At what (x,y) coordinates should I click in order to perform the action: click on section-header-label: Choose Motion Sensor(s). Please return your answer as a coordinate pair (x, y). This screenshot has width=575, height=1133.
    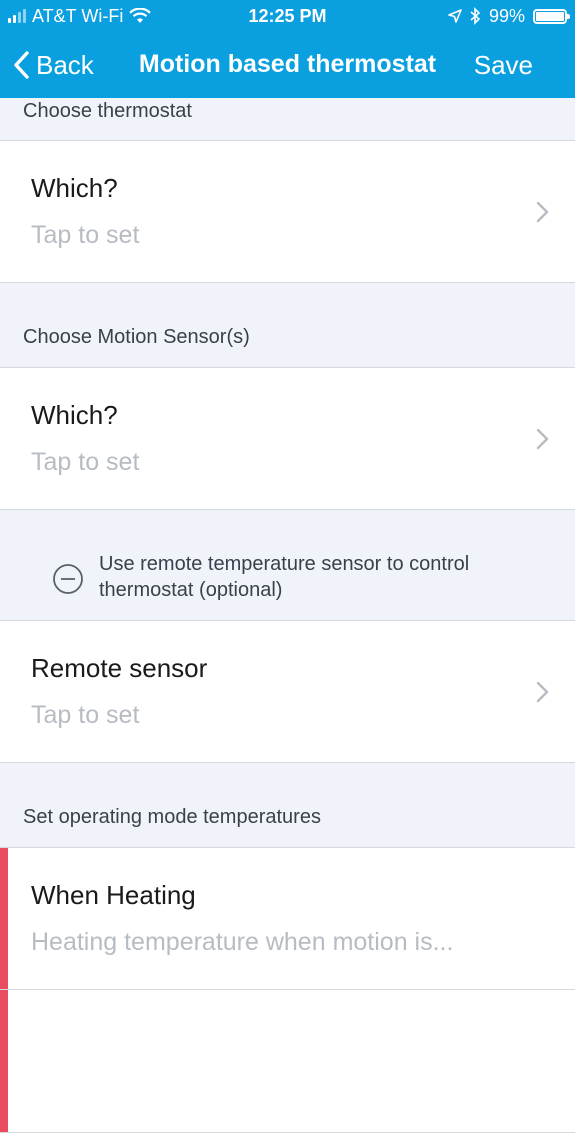
    Looking at the image, I should click on (136, 337).